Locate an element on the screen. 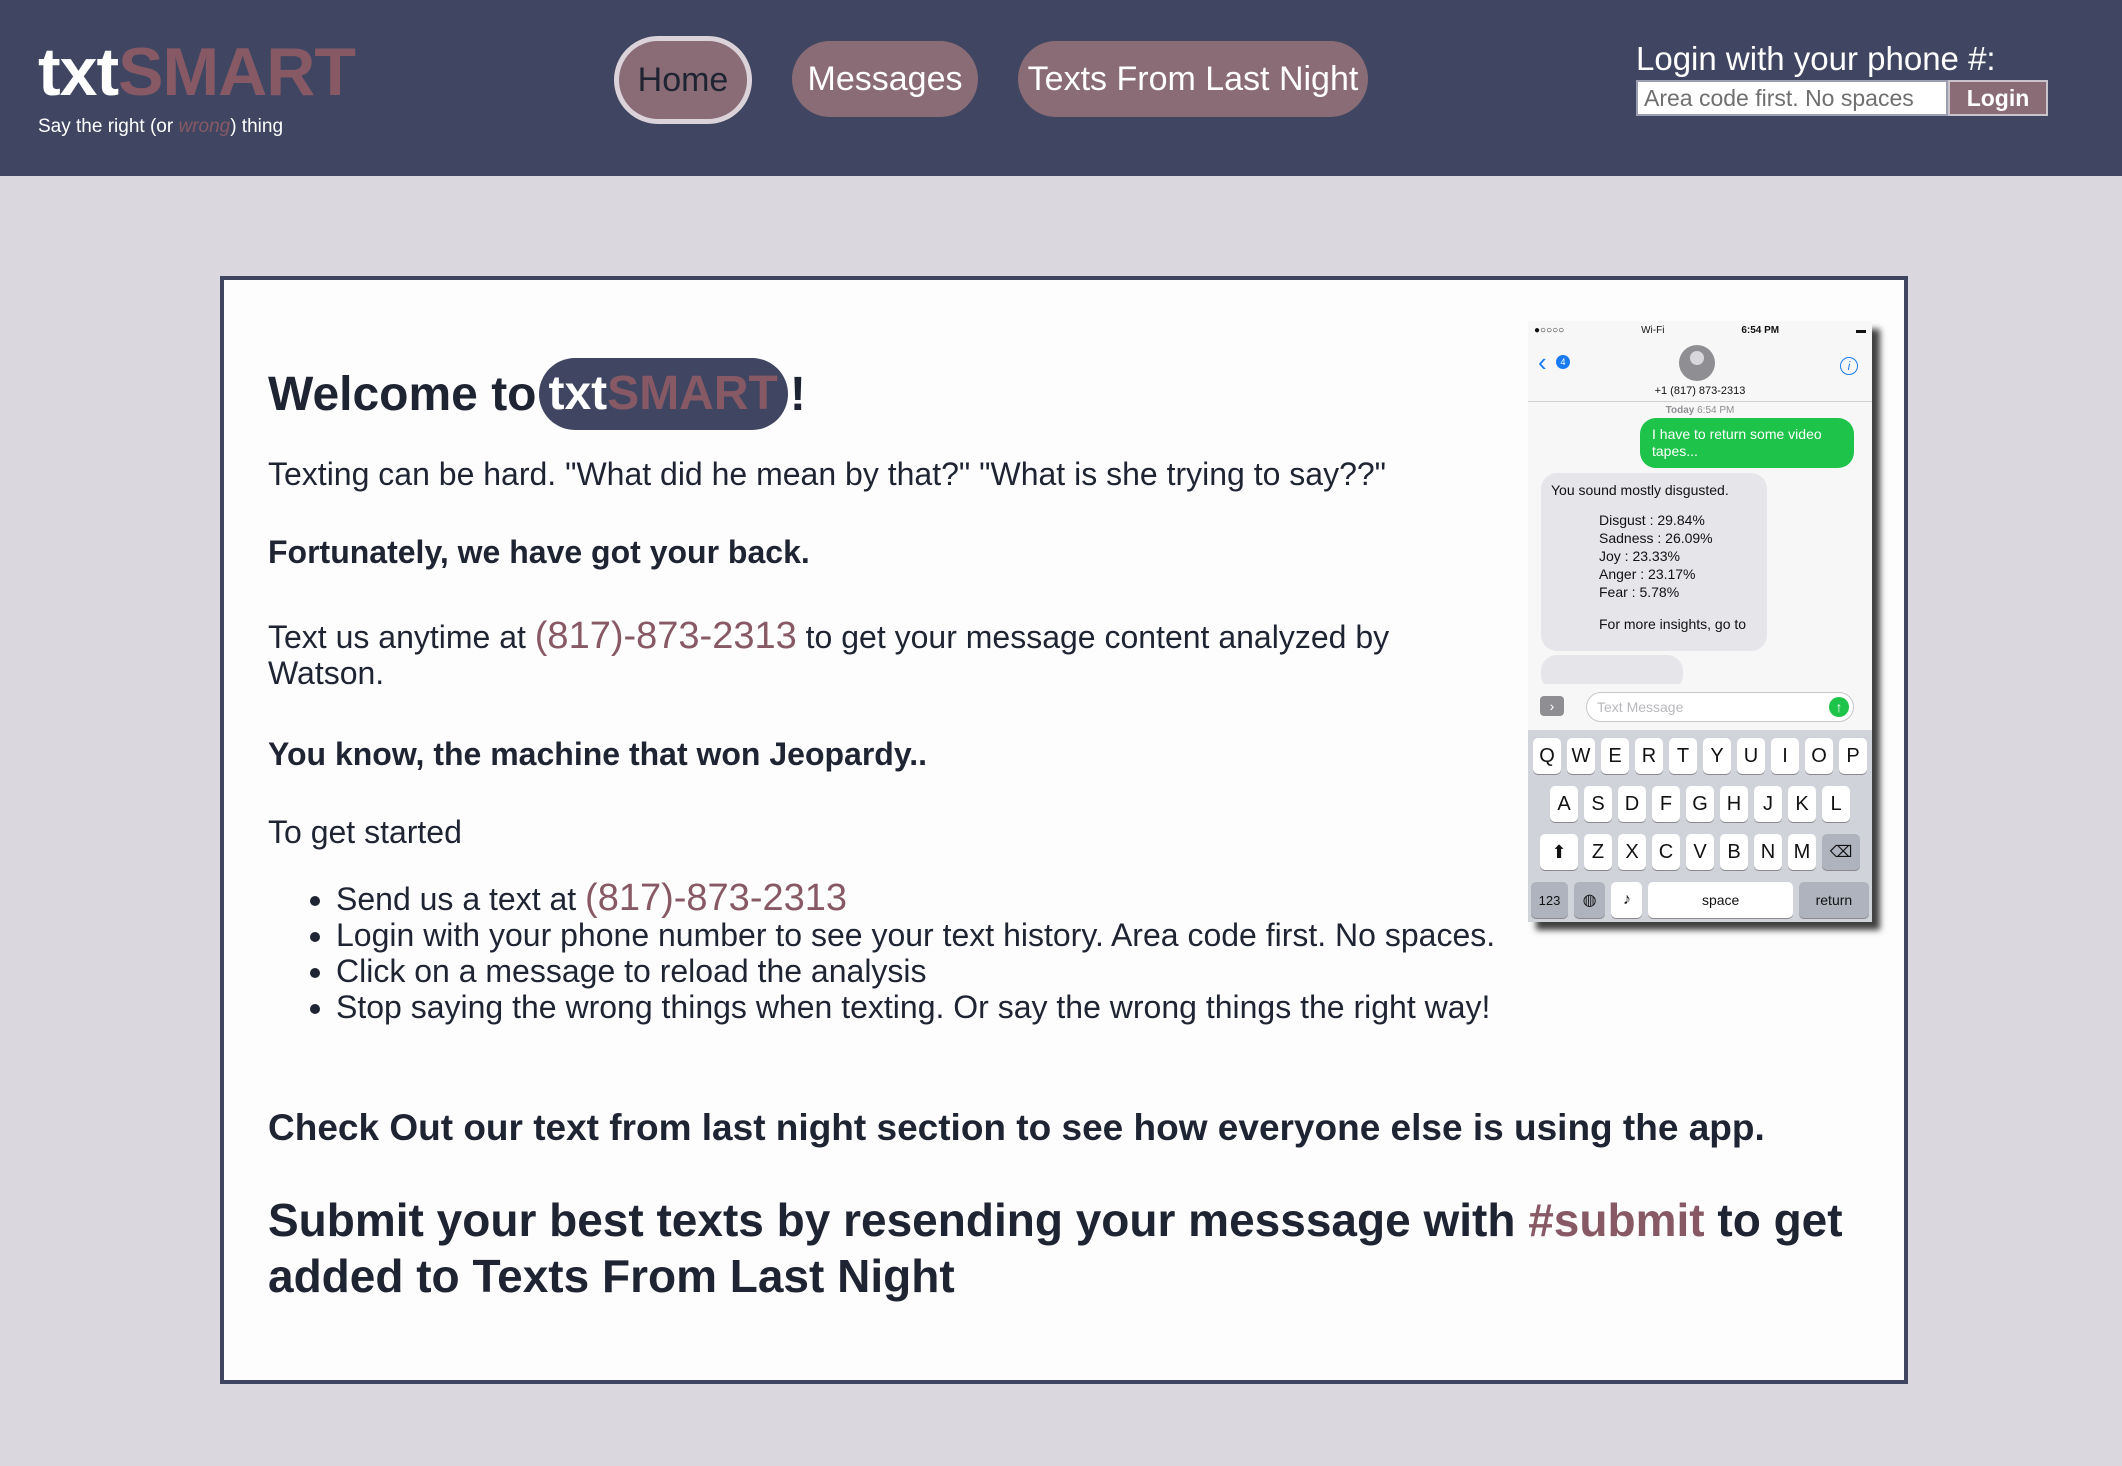  conversation-header: ‹ 4 +1 (817) 873-2313 i is located at coordinates (1700, 370).